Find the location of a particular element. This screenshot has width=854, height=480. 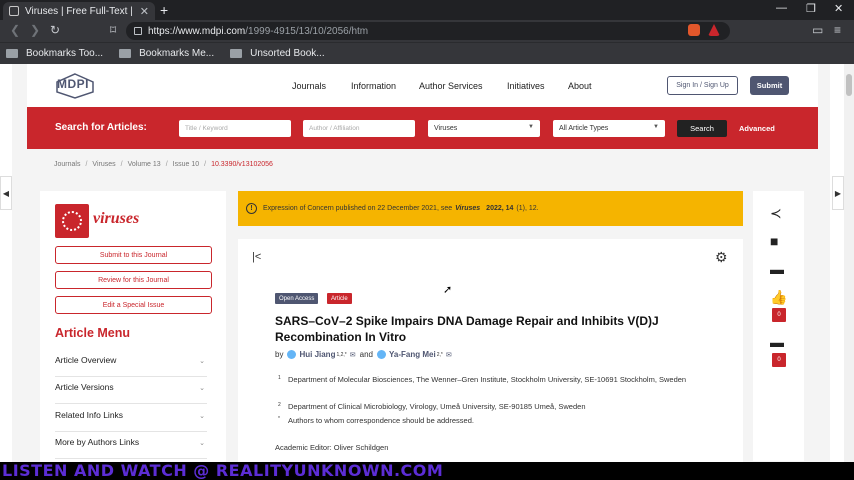

report-icon: ■ is located at coordinates (774, 241).